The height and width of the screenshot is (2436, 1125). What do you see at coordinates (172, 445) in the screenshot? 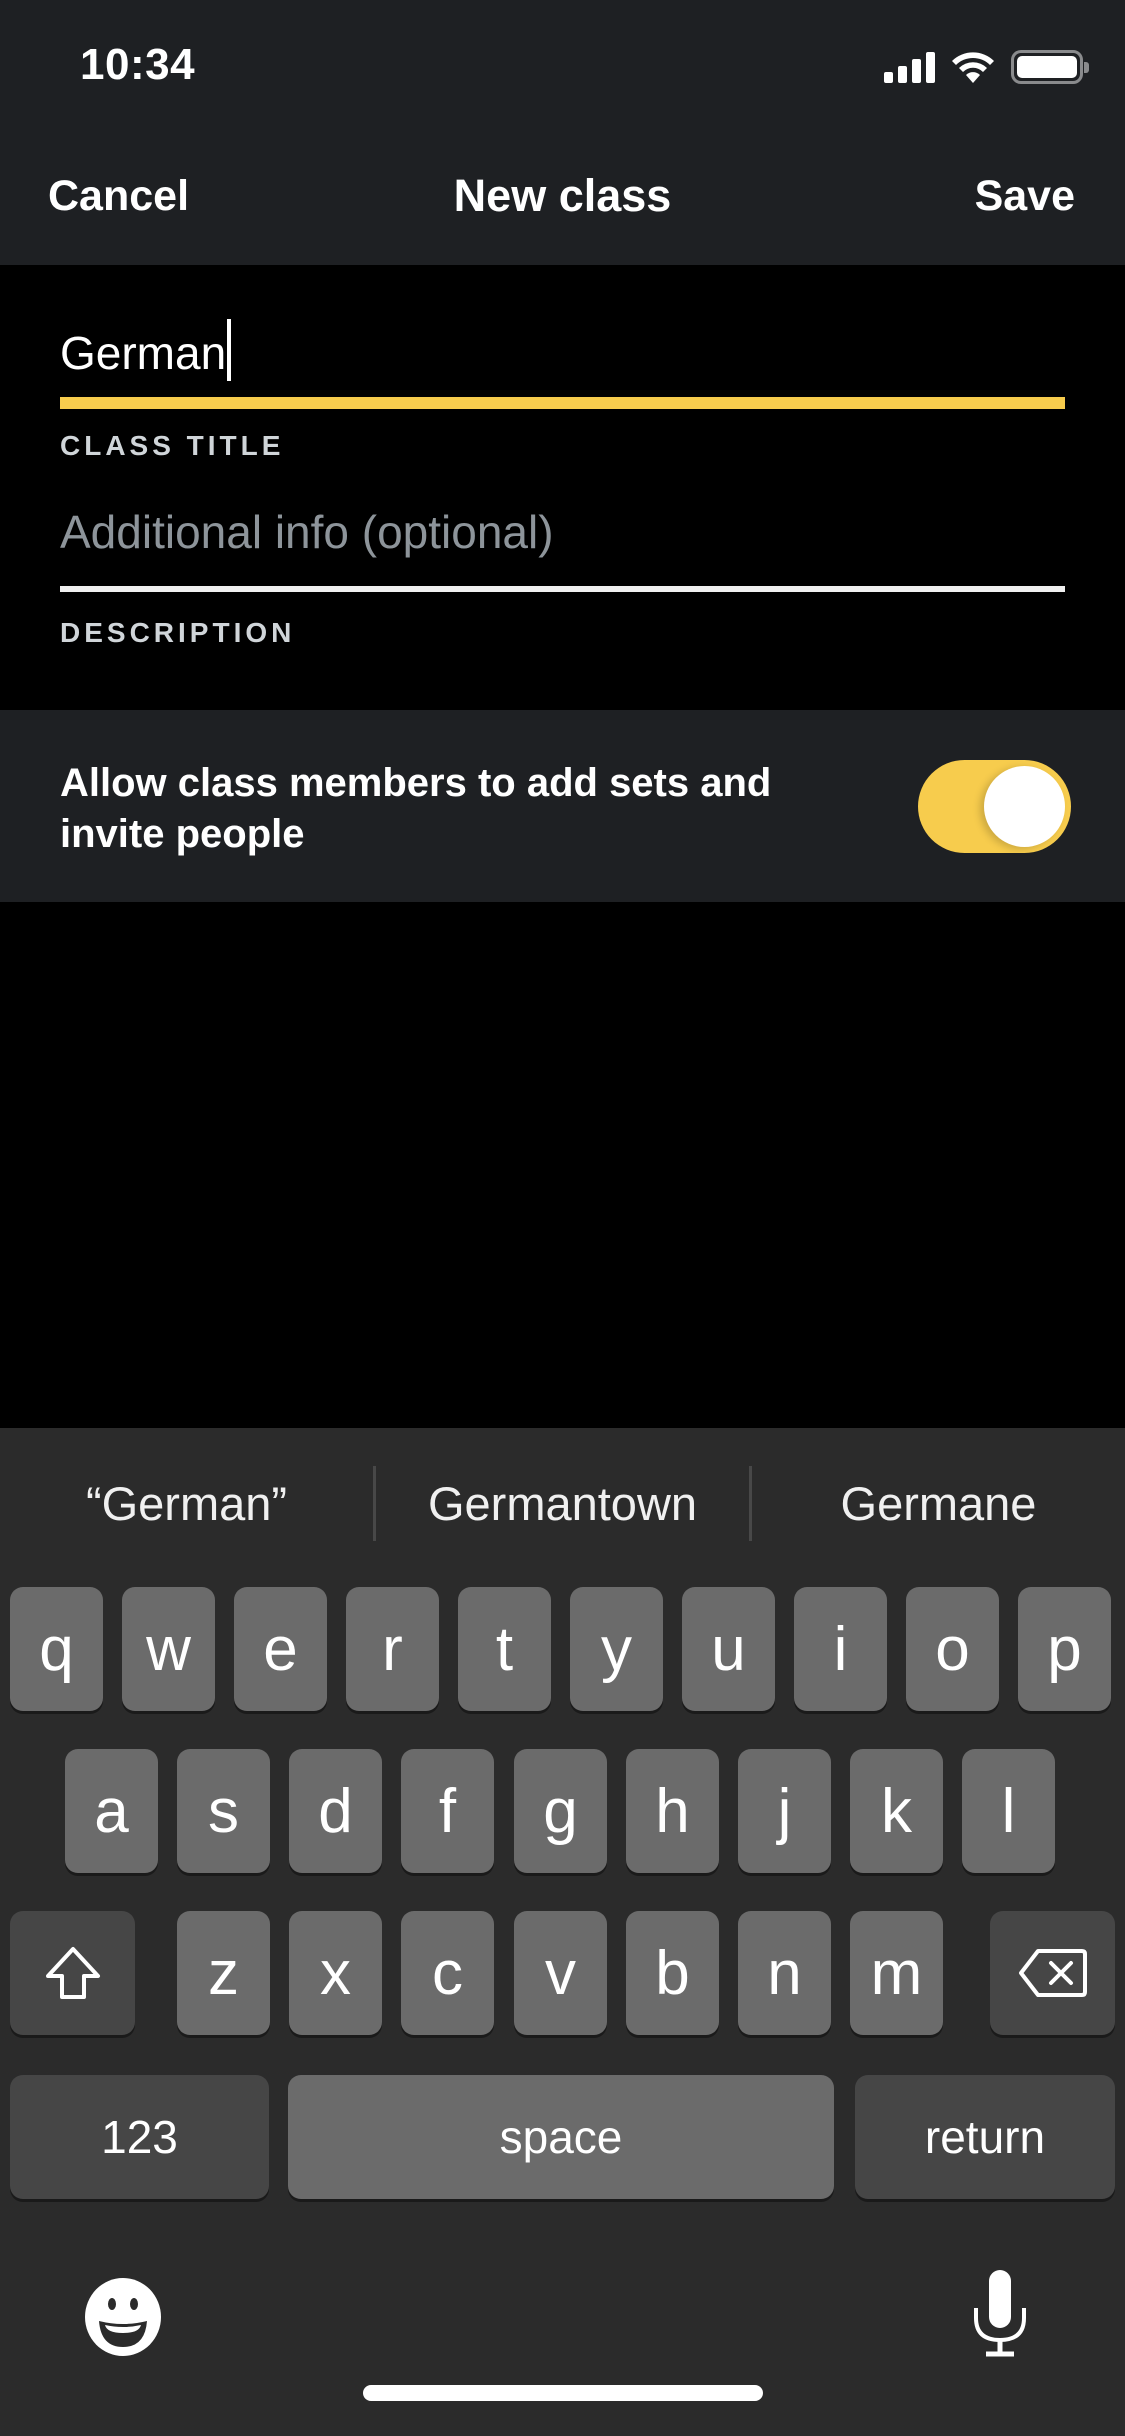
I see `class-title-label: CLASS TITLE` at bounding box center [172, 445].